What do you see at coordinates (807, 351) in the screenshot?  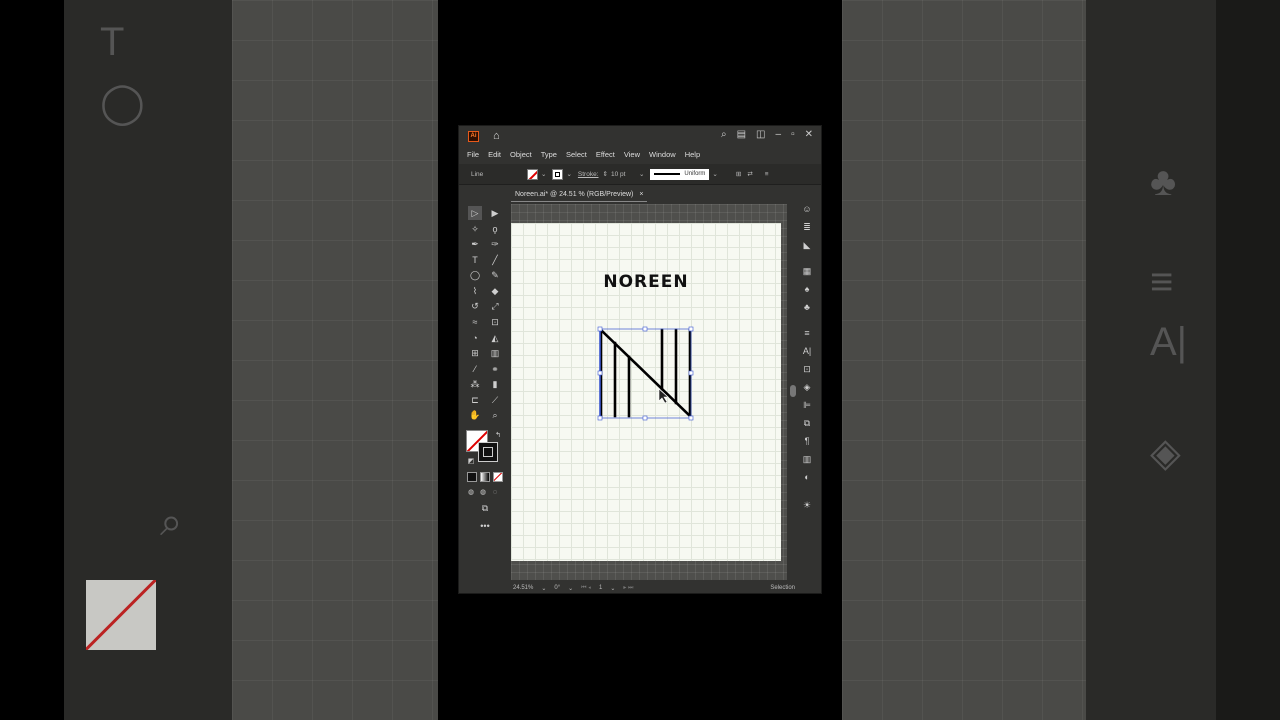 I see `character-panel-icon: A|` at bounding box center [807, 351].